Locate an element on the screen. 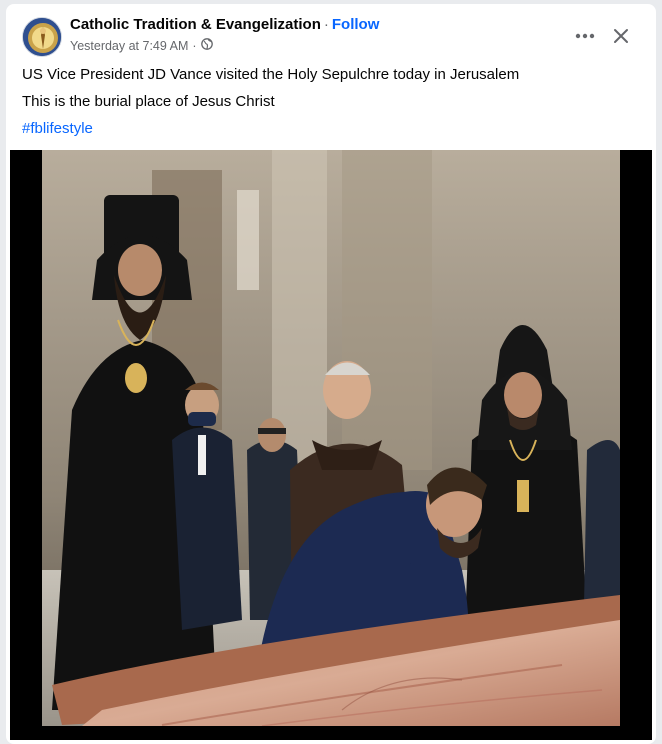  post-text-line-2: This is the burial place of Jesus Christ is located at coordinates (148, 101).